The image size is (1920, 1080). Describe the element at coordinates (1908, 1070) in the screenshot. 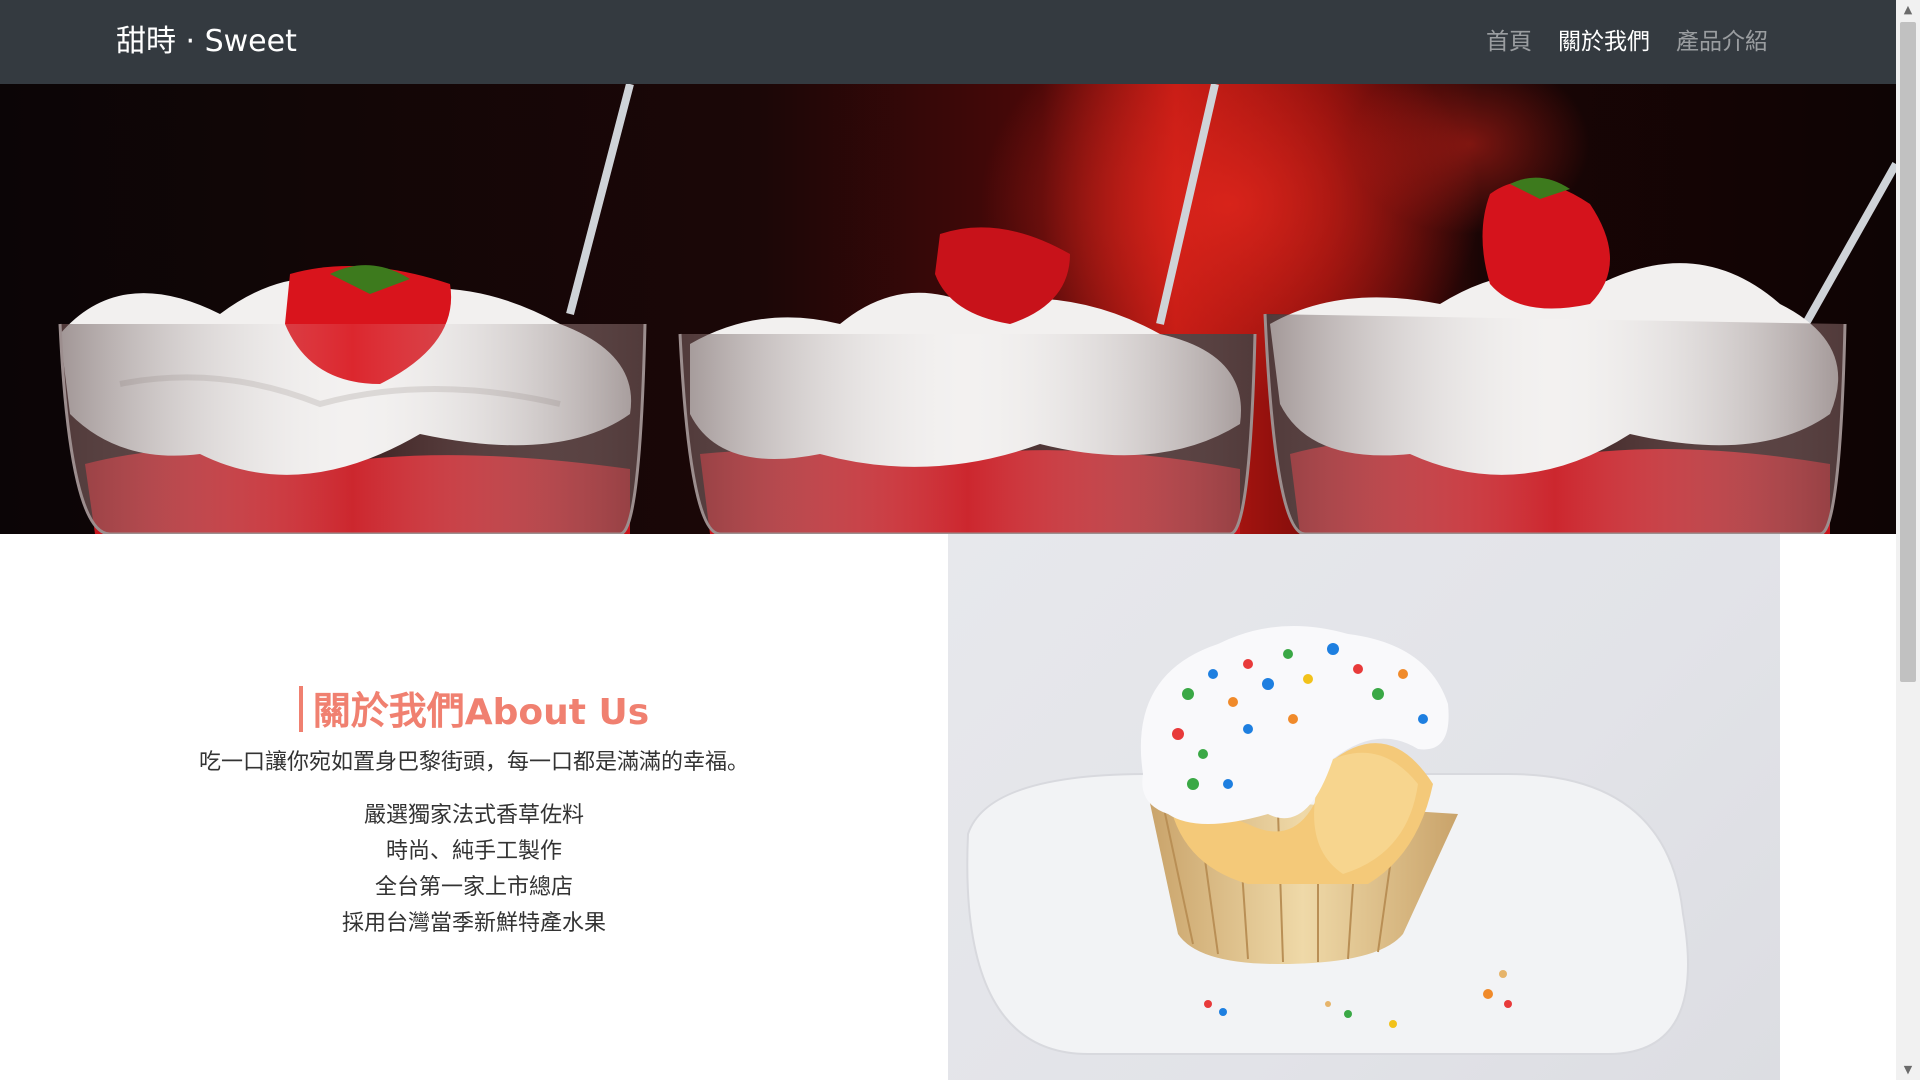

I see `scroll-down-icon: ▼` at that location.